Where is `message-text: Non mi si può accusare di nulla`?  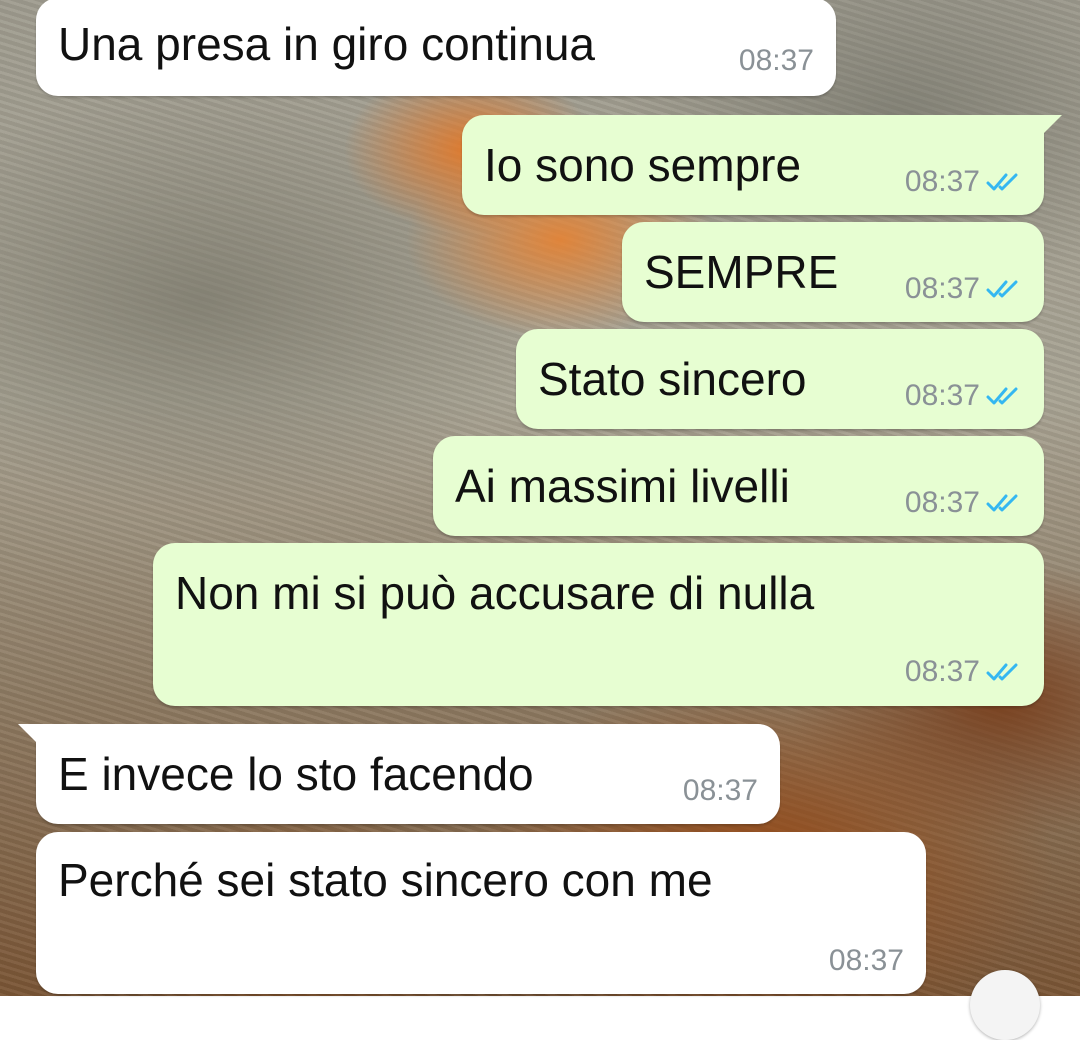
message-text: Non mi si può accusare di nulla is located at coordinates (495, 593).